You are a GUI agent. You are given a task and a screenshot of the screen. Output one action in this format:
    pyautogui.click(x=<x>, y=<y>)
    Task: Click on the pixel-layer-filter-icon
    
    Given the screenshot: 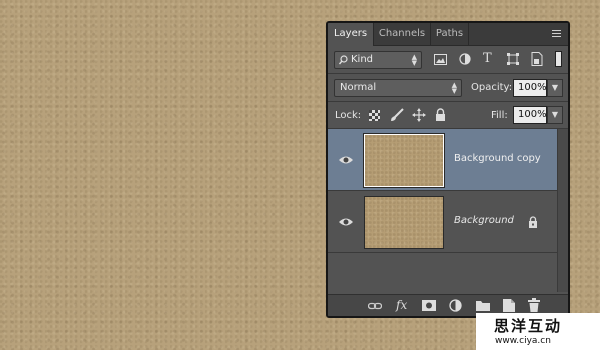 What is the action you would take?
    pyautogui.click(x=440, y=59)
    